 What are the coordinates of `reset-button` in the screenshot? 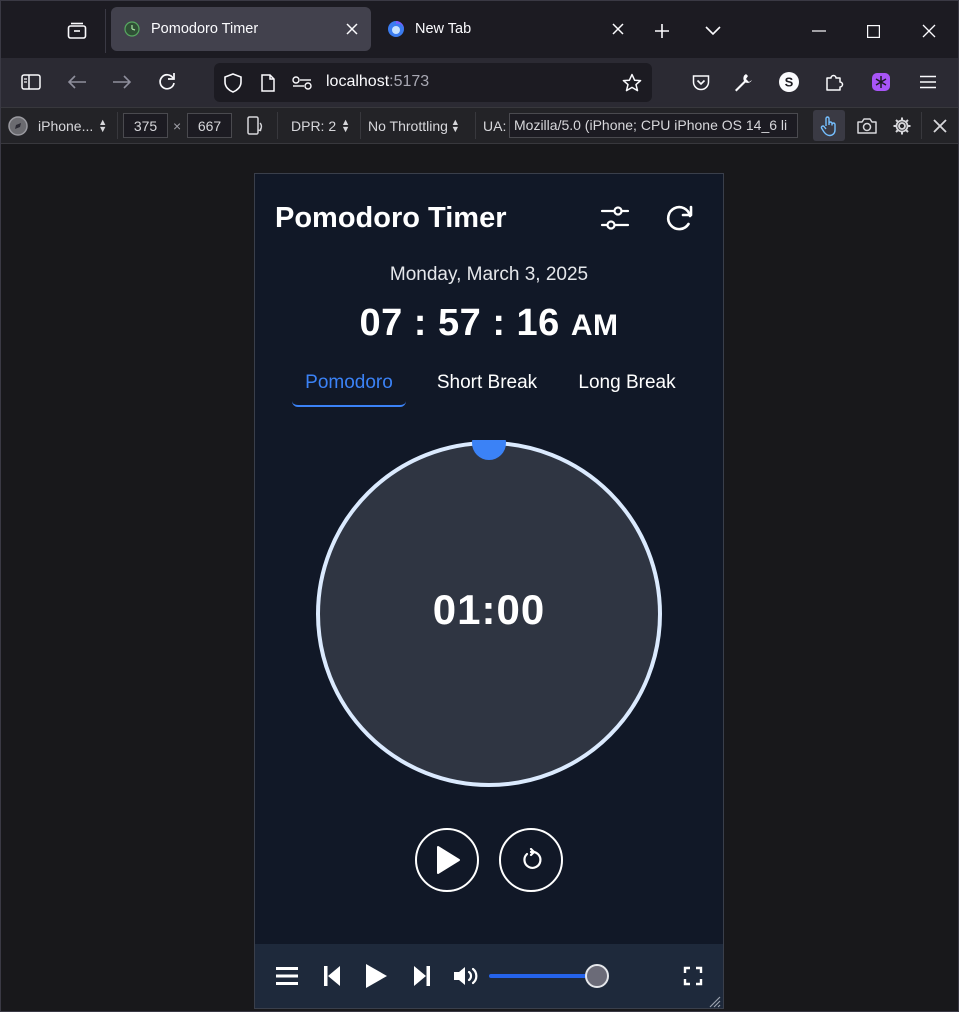 It's located at (531, 860).